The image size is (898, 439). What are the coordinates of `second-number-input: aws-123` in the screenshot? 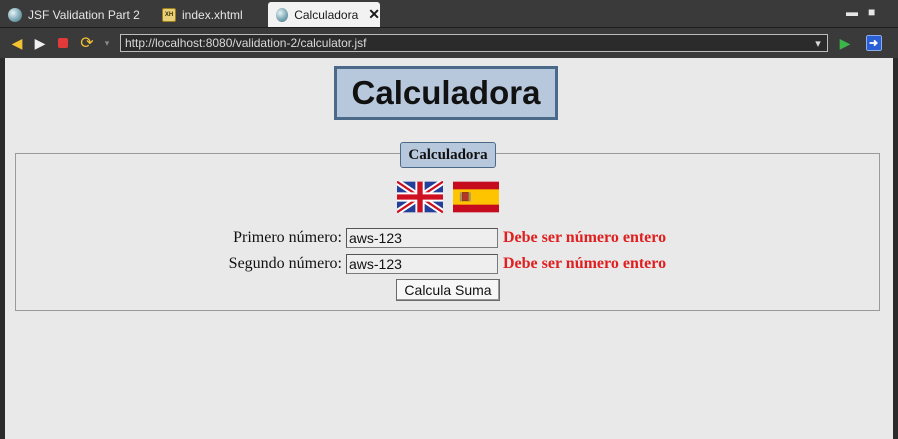 It's located at (422, 264).